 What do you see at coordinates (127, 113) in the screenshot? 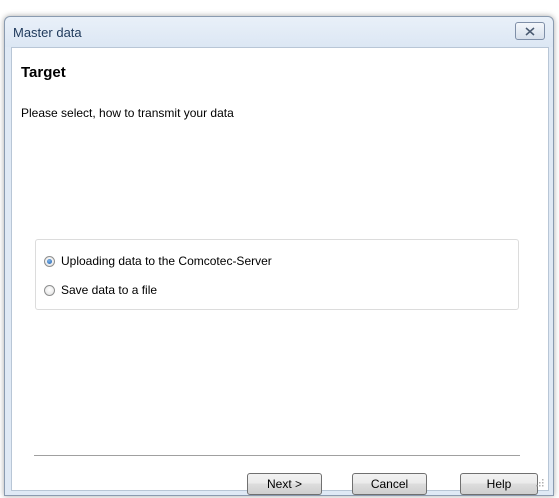
I see `instruction-text: Please select, how to transmit your data` at bounding box center [127, 113].